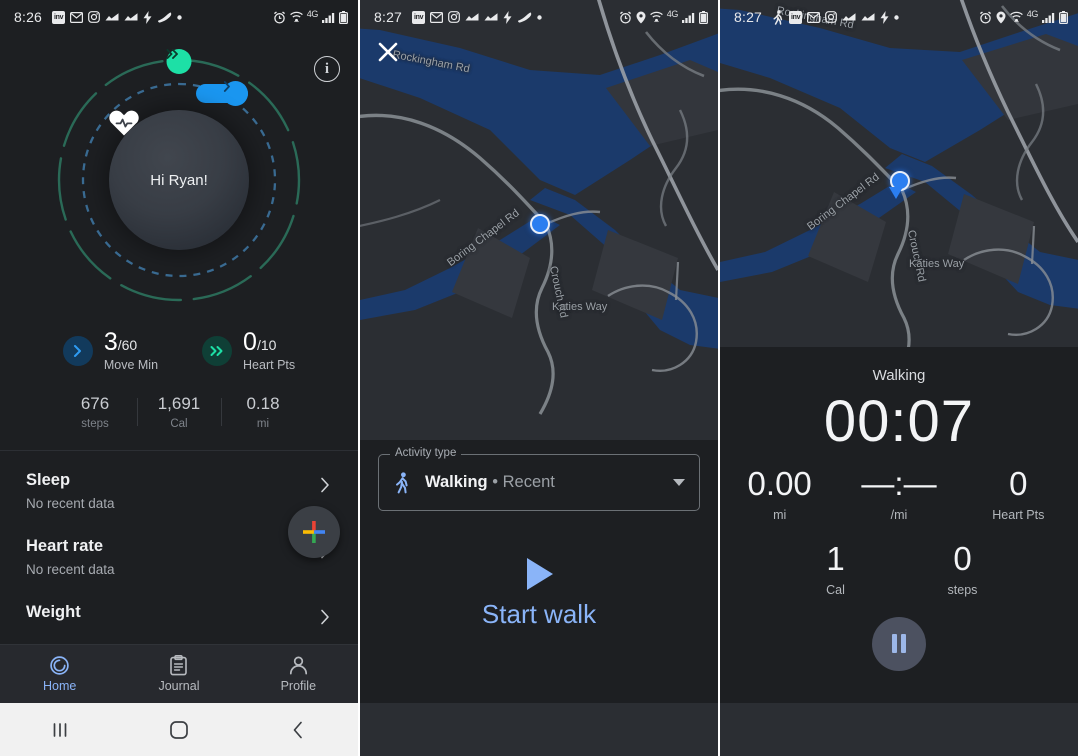  I want to click on list-item-heart-rate: Heart rate No recent data, so click(179, 550).